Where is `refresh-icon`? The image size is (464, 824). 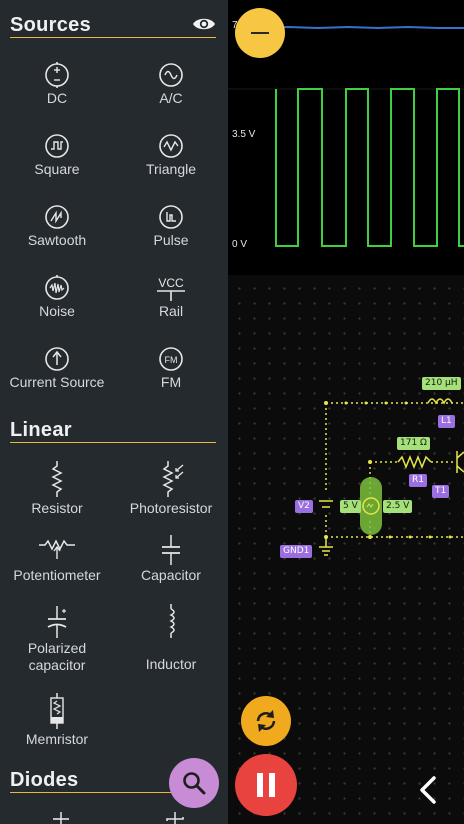 refresh-icon is located at coordinates (266, 721).